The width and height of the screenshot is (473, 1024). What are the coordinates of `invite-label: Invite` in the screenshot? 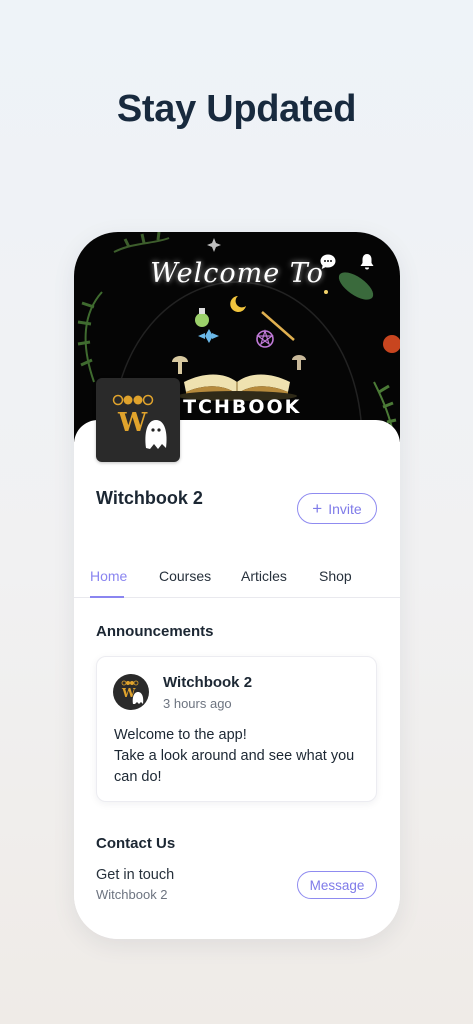 It's located at (345, 508).